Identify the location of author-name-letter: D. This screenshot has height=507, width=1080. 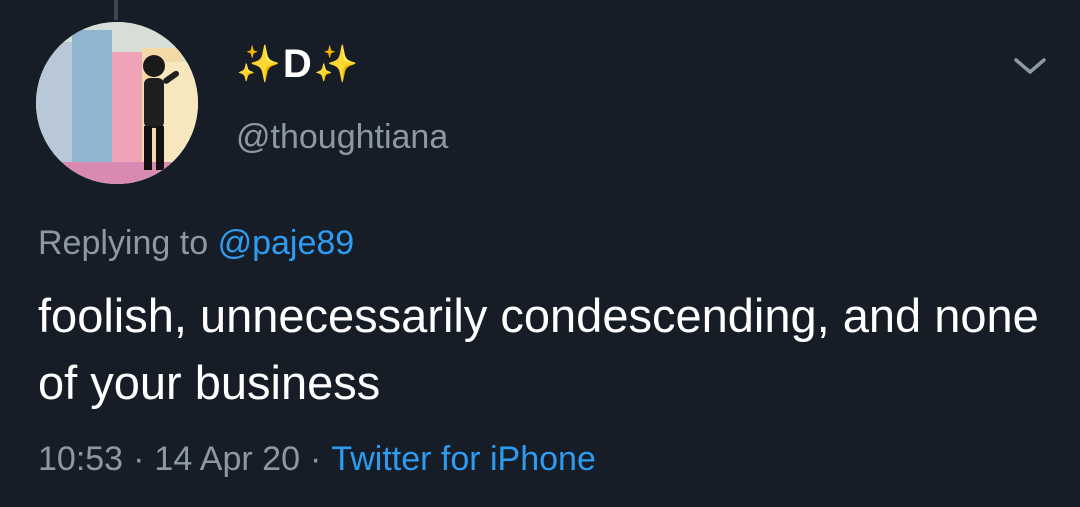
(297, 64).